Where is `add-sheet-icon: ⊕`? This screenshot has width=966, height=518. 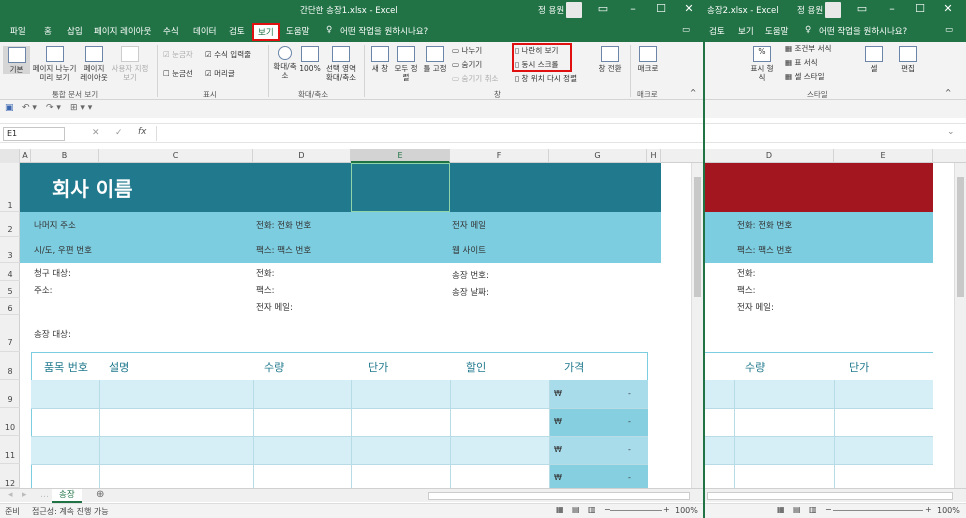 add-sheet-icon: ⊕ is located at coordinates (100, 494).